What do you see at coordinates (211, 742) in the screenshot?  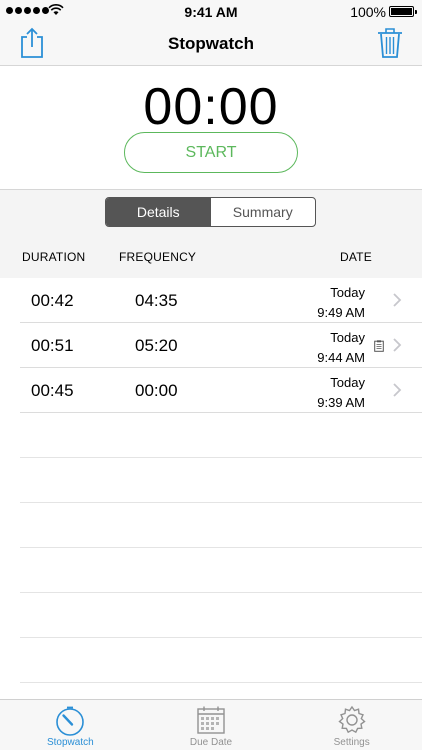 I see `tab-label: Due Date` at bounding box center [211, 742].